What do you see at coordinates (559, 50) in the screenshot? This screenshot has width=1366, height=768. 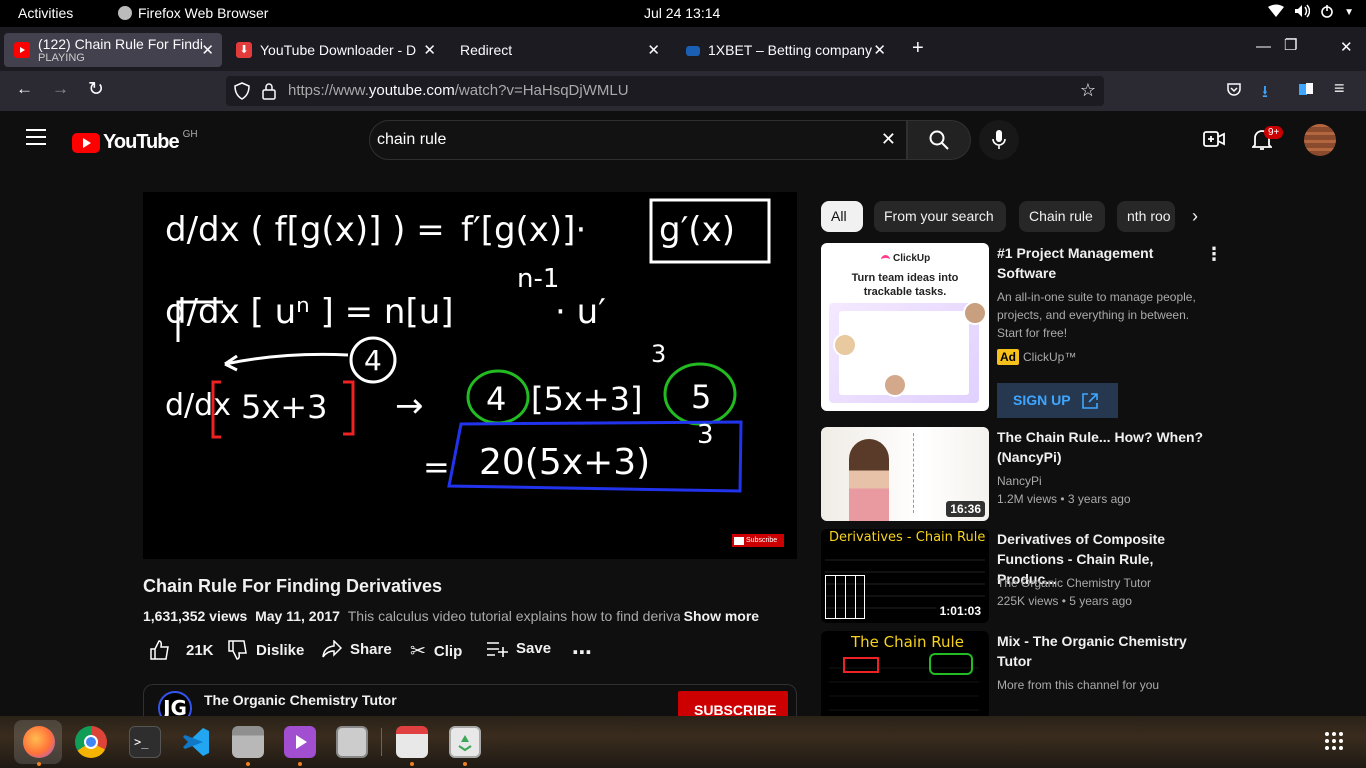 I see `tab-redirect: Redirect ✕` at bounding box center [559, 50].